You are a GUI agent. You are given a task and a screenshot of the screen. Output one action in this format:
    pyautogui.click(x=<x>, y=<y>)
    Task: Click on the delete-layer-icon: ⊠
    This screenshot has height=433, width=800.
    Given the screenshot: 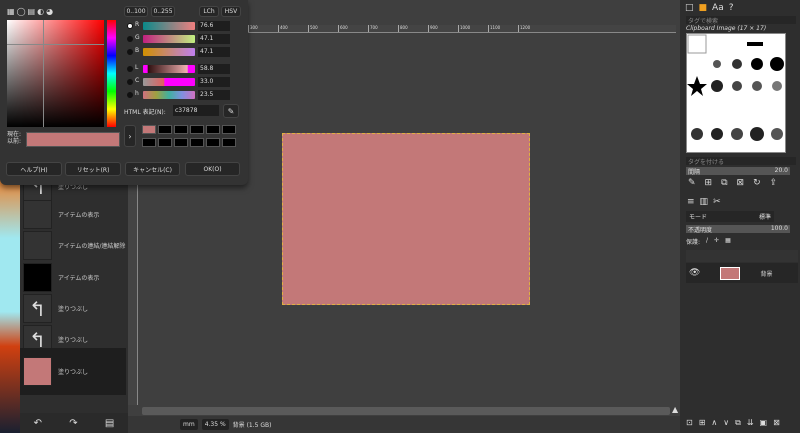 What is the action you would take?
    pyautogui.click(x=776, y=423)
    